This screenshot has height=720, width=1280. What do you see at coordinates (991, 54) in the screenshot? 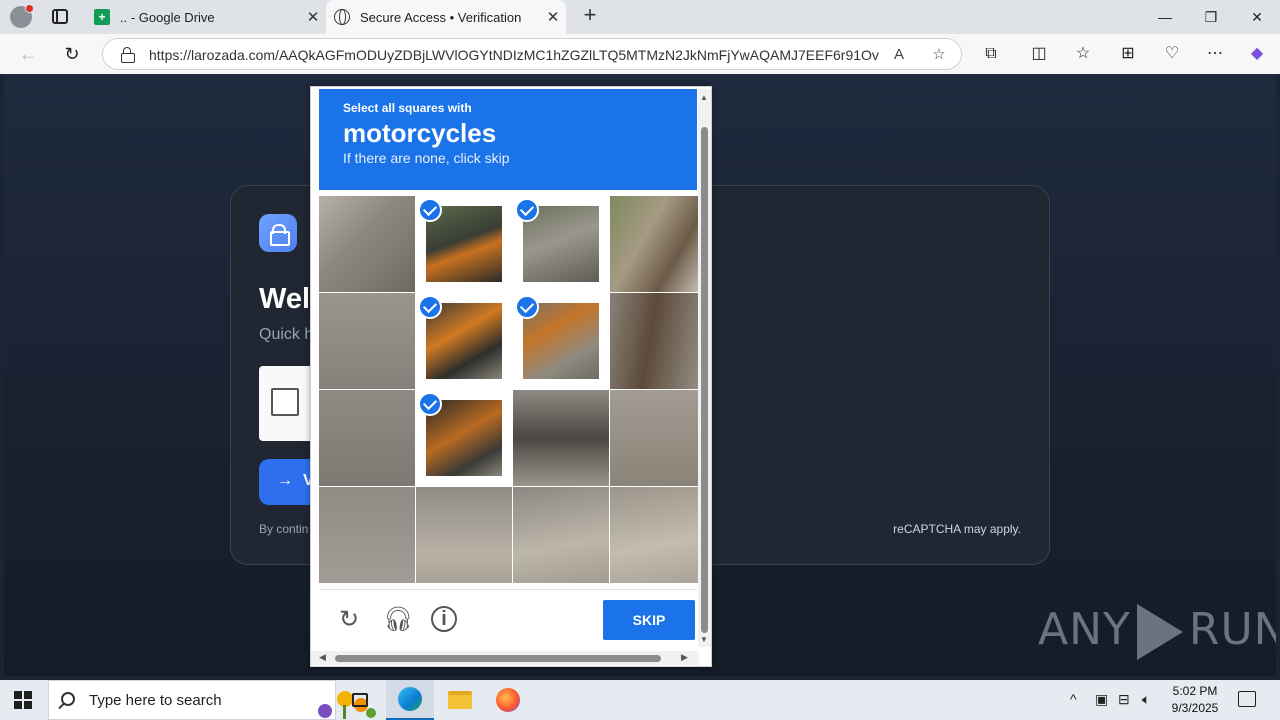
I see `extensions-icon: ⧉` at bounding box center [991, 54].